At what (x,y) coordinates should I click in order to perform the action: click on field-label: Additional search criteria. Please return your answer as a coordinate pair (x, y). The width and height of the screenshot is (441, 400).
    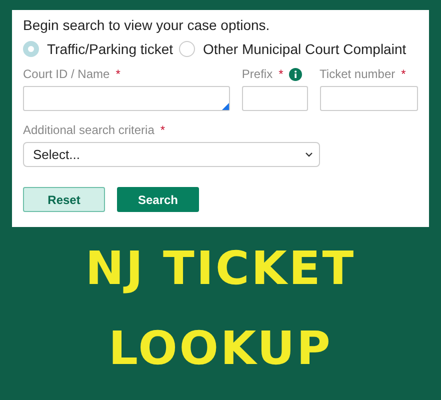
    Looking at the image, I should click on (88, 130).